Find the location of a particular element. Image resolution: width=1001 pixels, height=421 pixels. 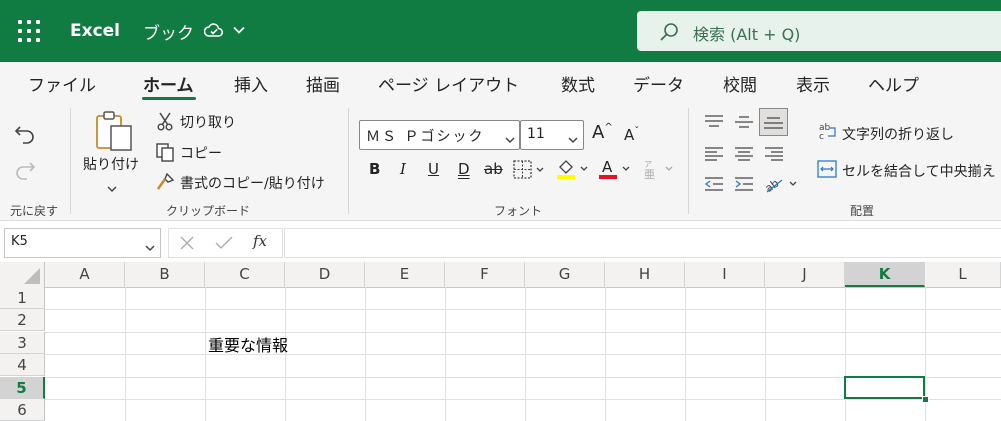

column-header: D is located at coordinates (325, 274).